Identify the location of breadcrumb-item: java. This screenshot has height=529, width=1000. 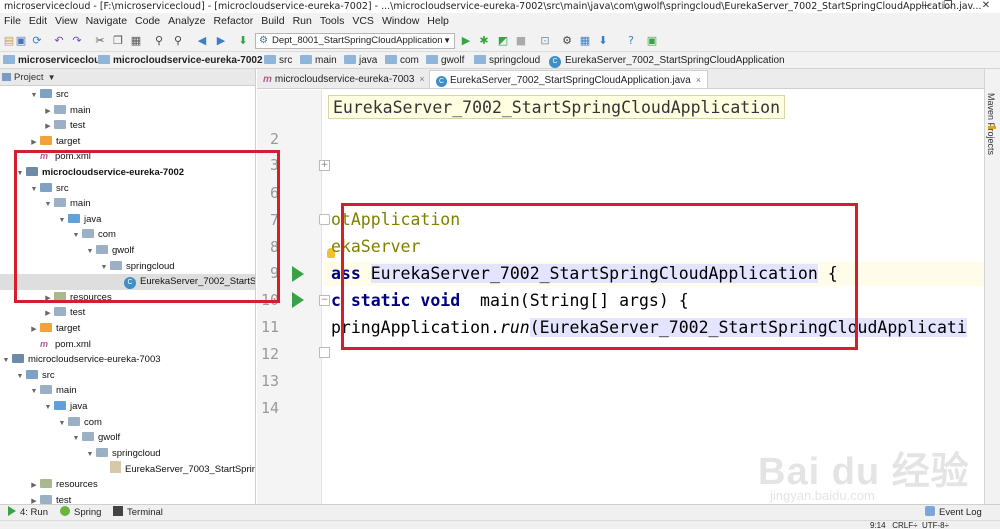
(360, 60).